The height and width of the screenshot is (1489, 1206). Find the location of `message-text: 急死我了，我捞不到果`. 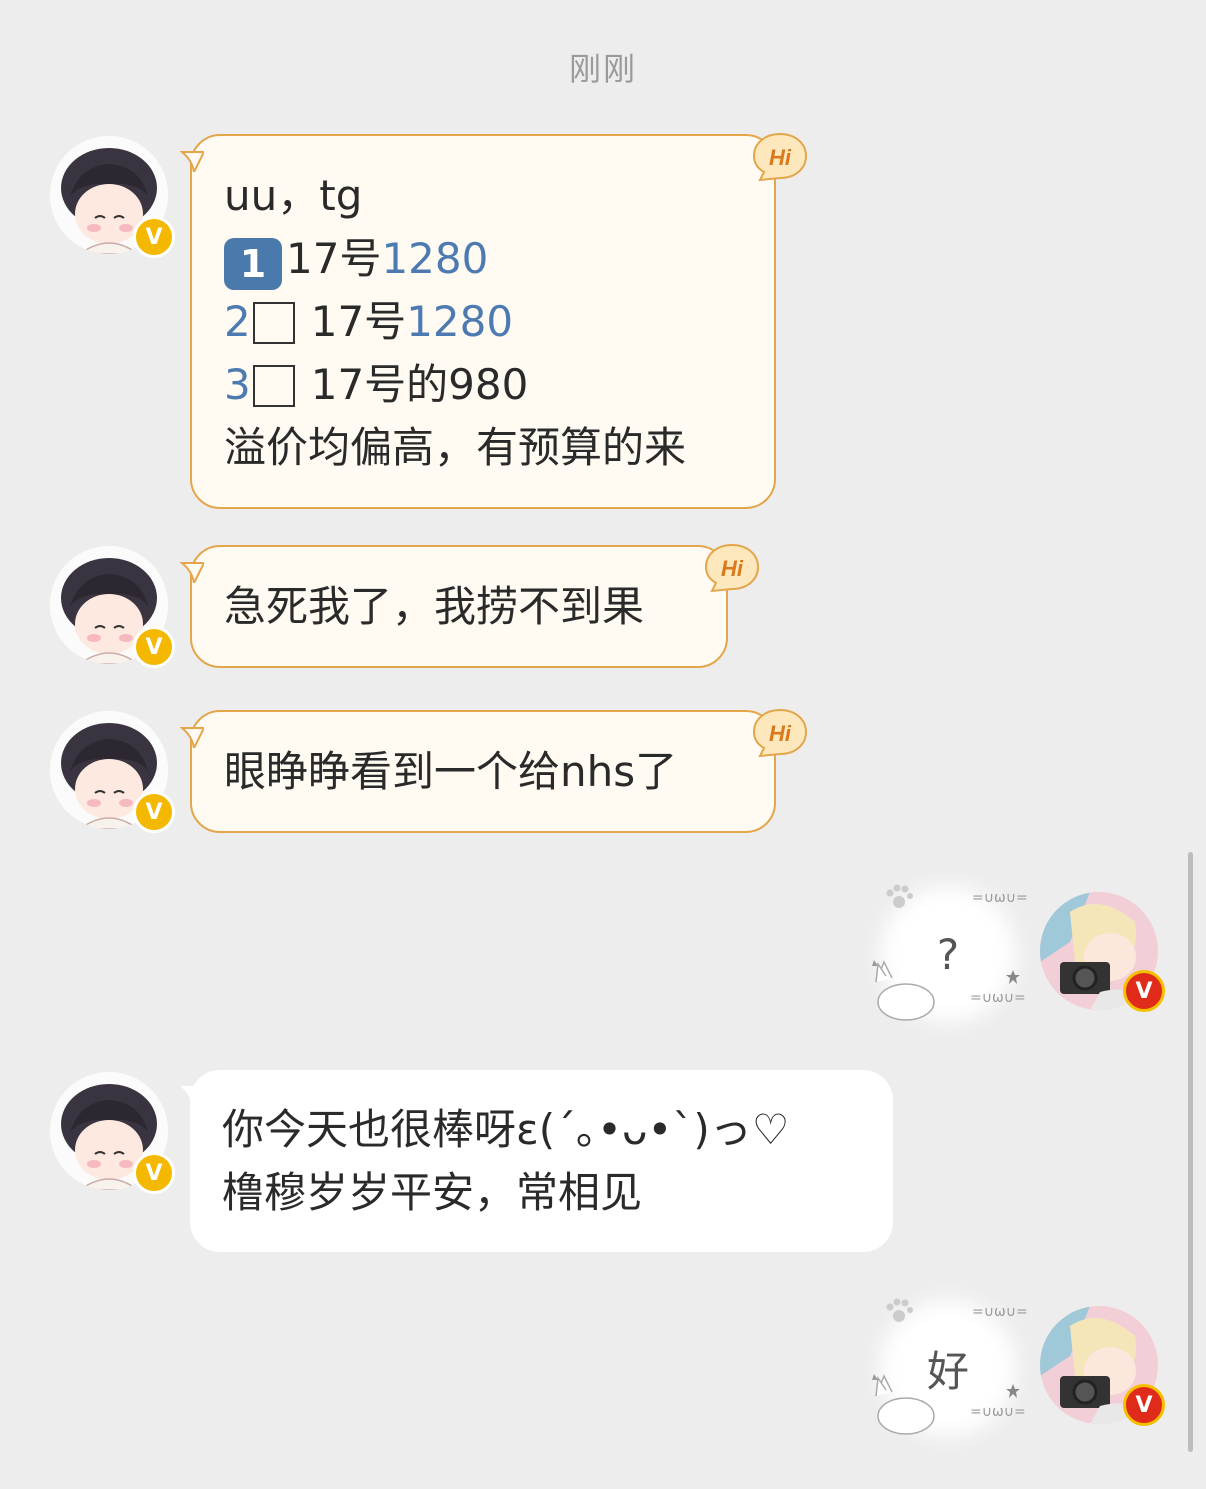

message-text: 急死我了，我捞不到果 is located at coordinates (434, 606).